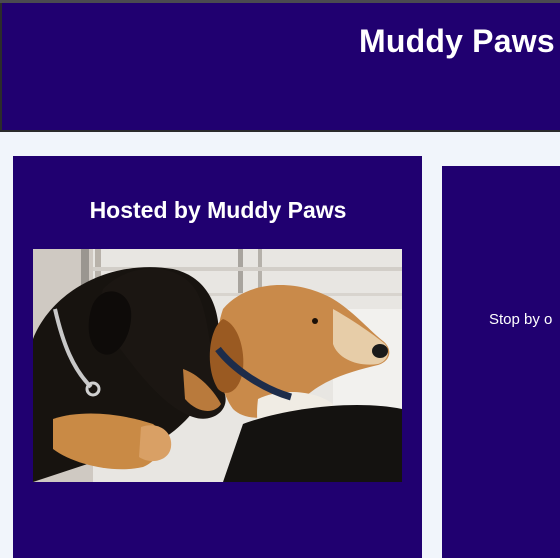 The width and height of the screenshot is (560, 558). What do you see at coordinates (501, 362) in the screenshot?
I see `visit-card` at bounding box center [501, 362].